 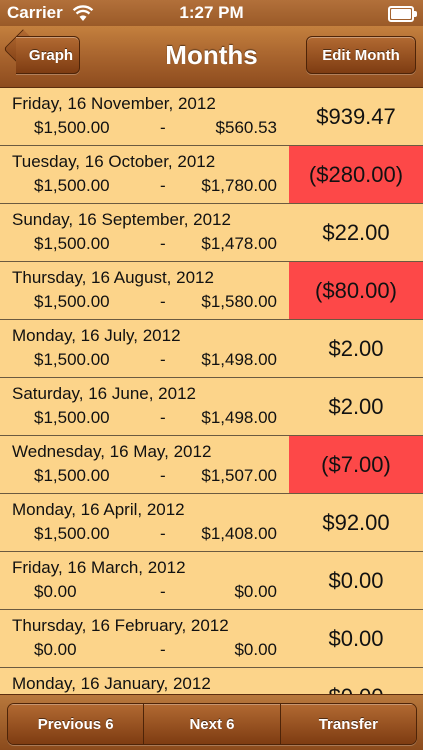 What do you see at coordinates (112, 451) in the screenshot?
I see `row-date-label: Wednesday, 16 May, 2012` at bounding box center [112, 451].